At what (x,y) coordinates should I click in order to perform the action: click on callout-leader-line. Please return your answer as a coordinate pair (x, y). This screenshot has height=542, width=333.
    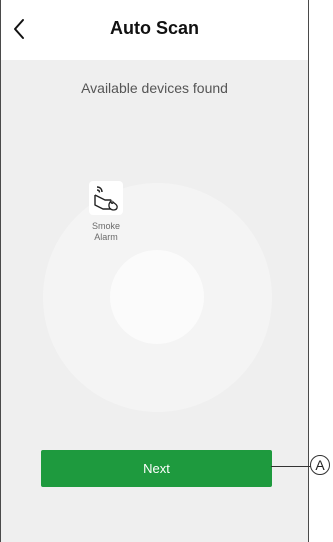
    Looking at the image, I should click on (291, 466).